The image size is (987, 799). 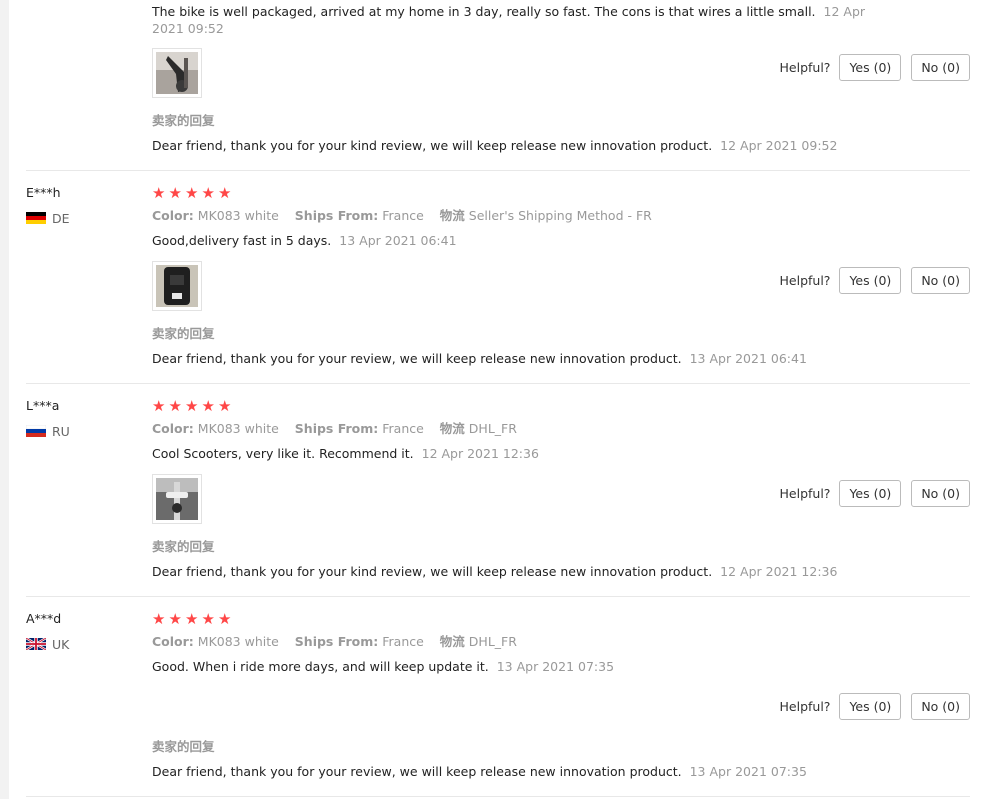 What do you see at coordinates (81, 631) in the screenshot?
I see `reviewer: A***d UK` at bounding box center [81, 631].